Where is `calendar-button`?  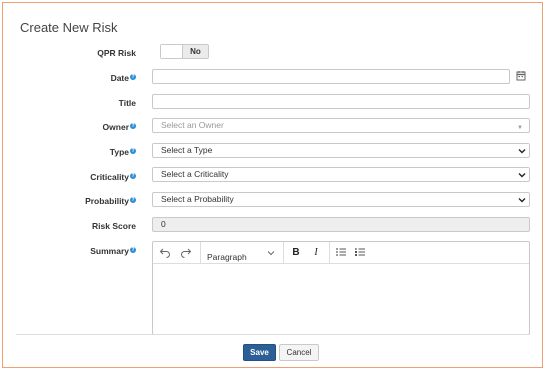
calendar-button is located at coordinates (521, 76).